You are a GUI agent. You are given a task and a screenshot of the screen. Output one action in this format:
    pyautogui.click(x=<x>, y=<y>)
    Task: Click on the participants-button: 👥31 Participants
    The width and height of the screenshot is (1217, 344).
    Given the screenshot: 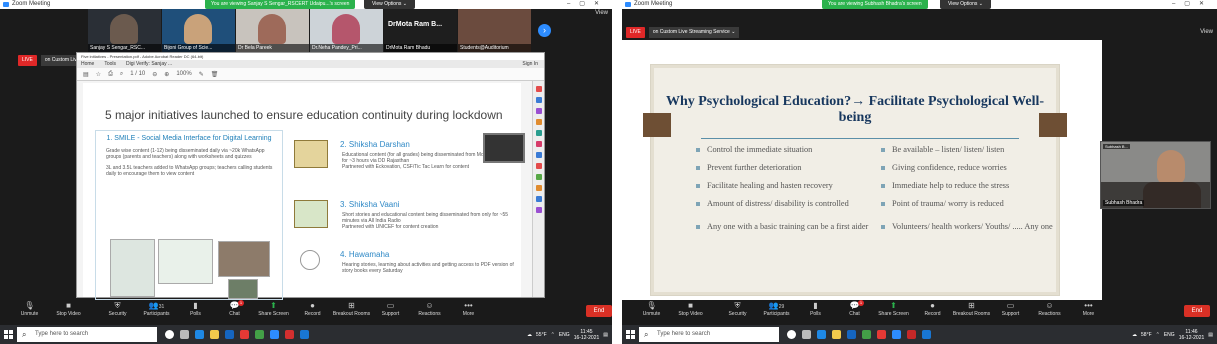 What is the action you would take?
    pyautogui.click(x=156, y=312)
    